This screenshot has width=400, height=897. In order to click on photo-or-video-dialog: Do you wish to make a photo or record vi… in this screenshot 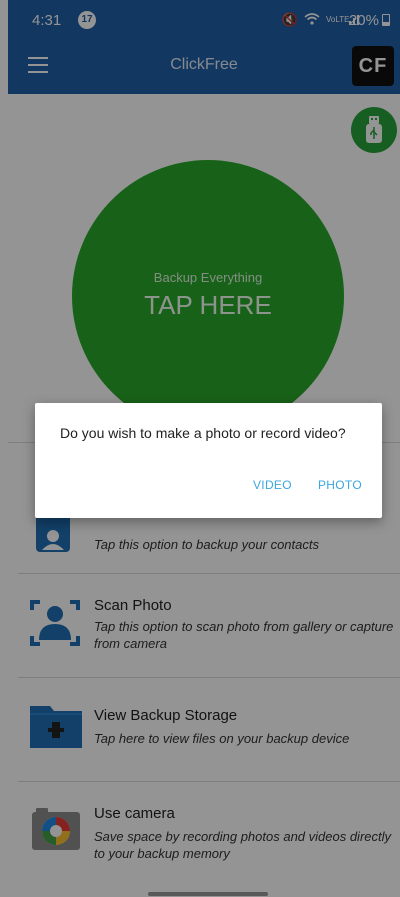, I will do `click(208, 460)`.